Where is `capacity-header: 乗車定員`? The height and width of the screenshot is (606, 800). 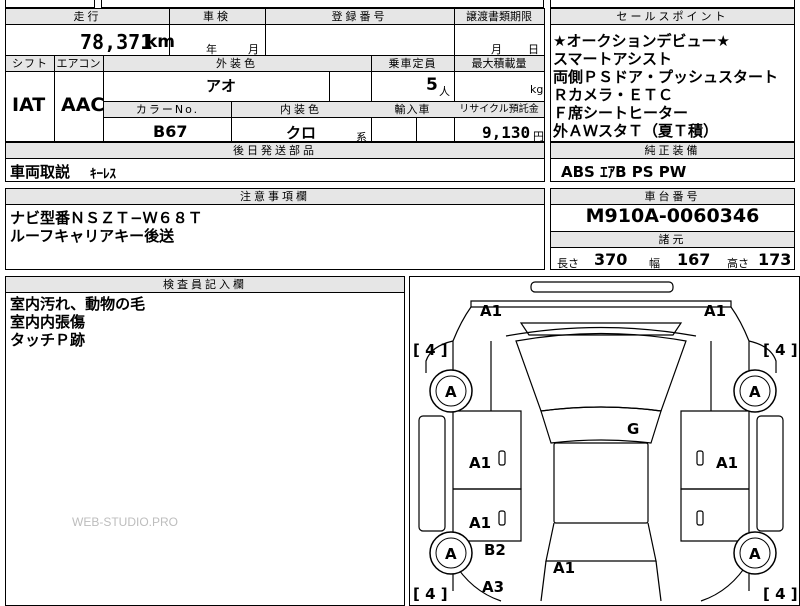
capacity-header: 乗車定員 is located at coordinates (412, 64).